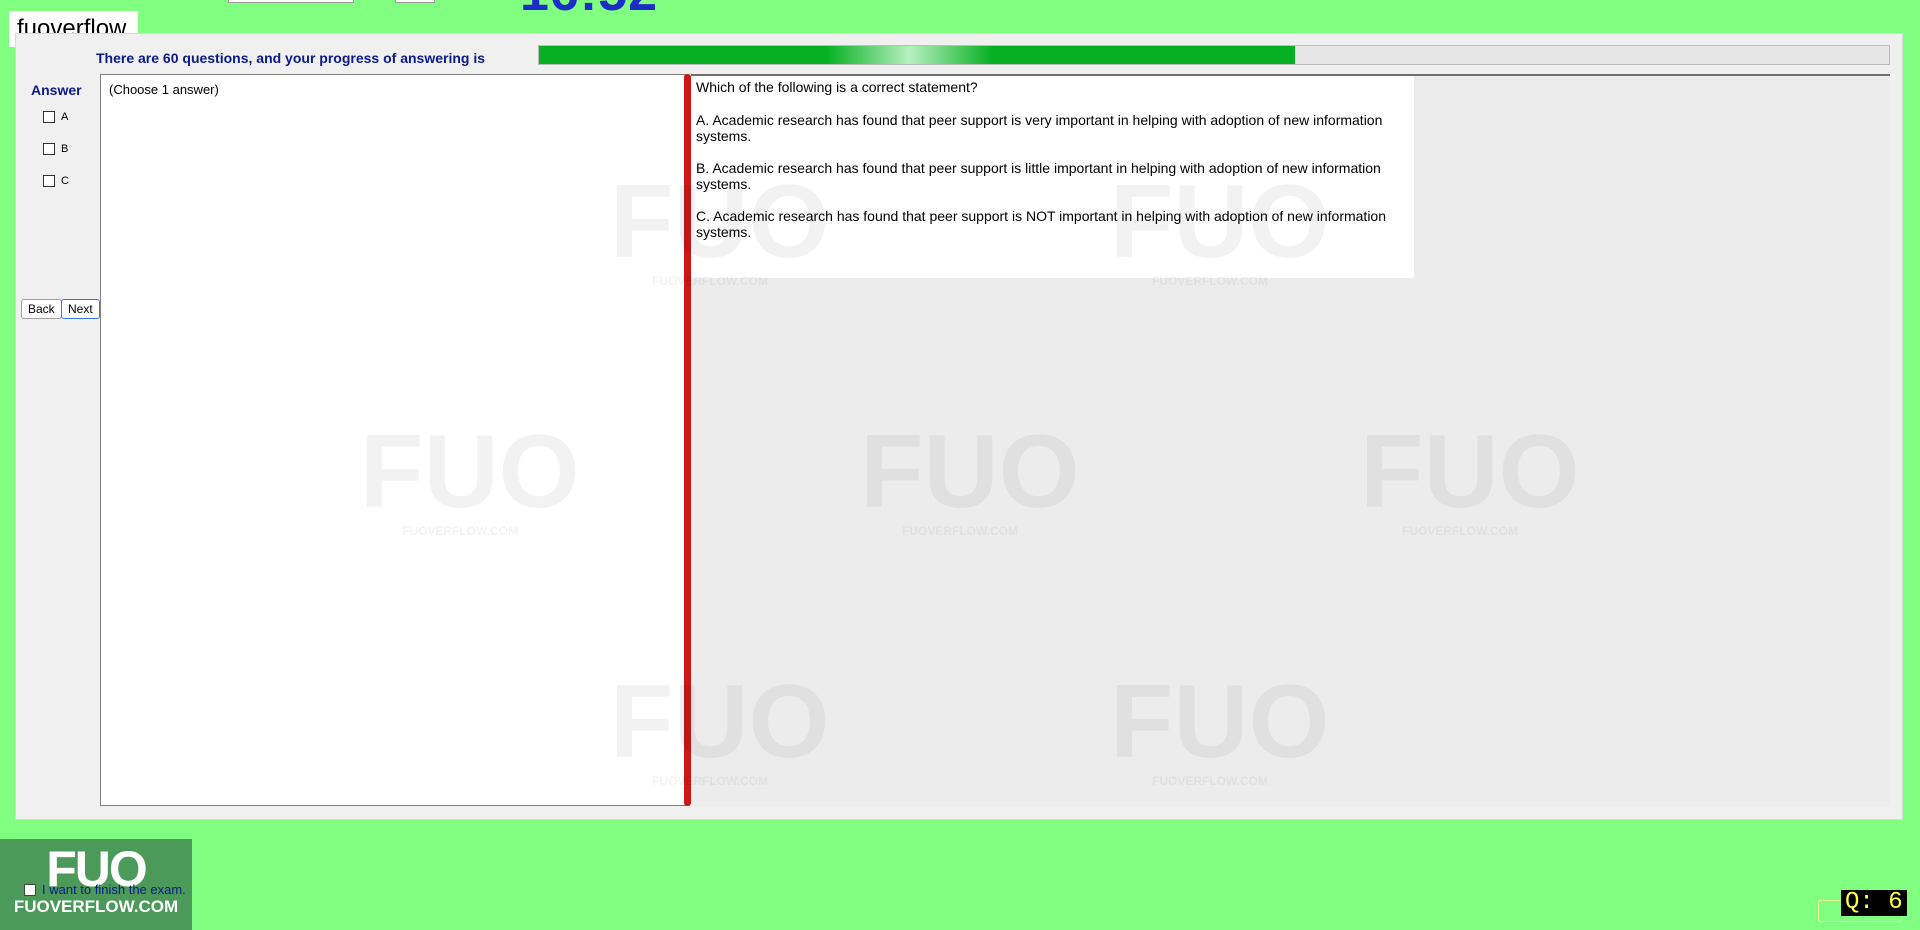  What do you see at coordinates (49, 149) in the screenshot?
I see `answer-checkbox-b` at bounding box center [49, 149].